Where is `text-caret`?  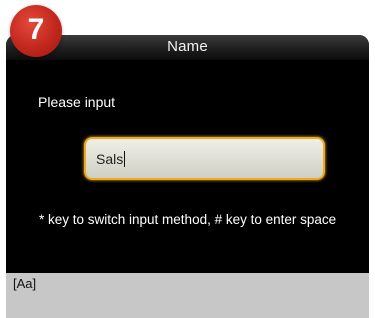
text-caret is located at coordinates (125, 159).